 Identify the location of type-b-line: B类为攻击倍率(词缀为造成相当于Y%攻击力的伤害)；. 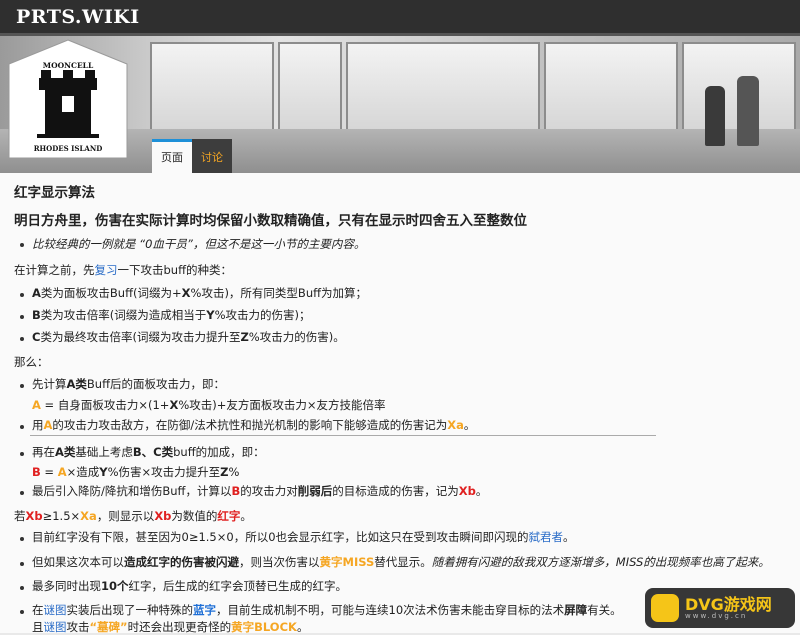
(171, 315).